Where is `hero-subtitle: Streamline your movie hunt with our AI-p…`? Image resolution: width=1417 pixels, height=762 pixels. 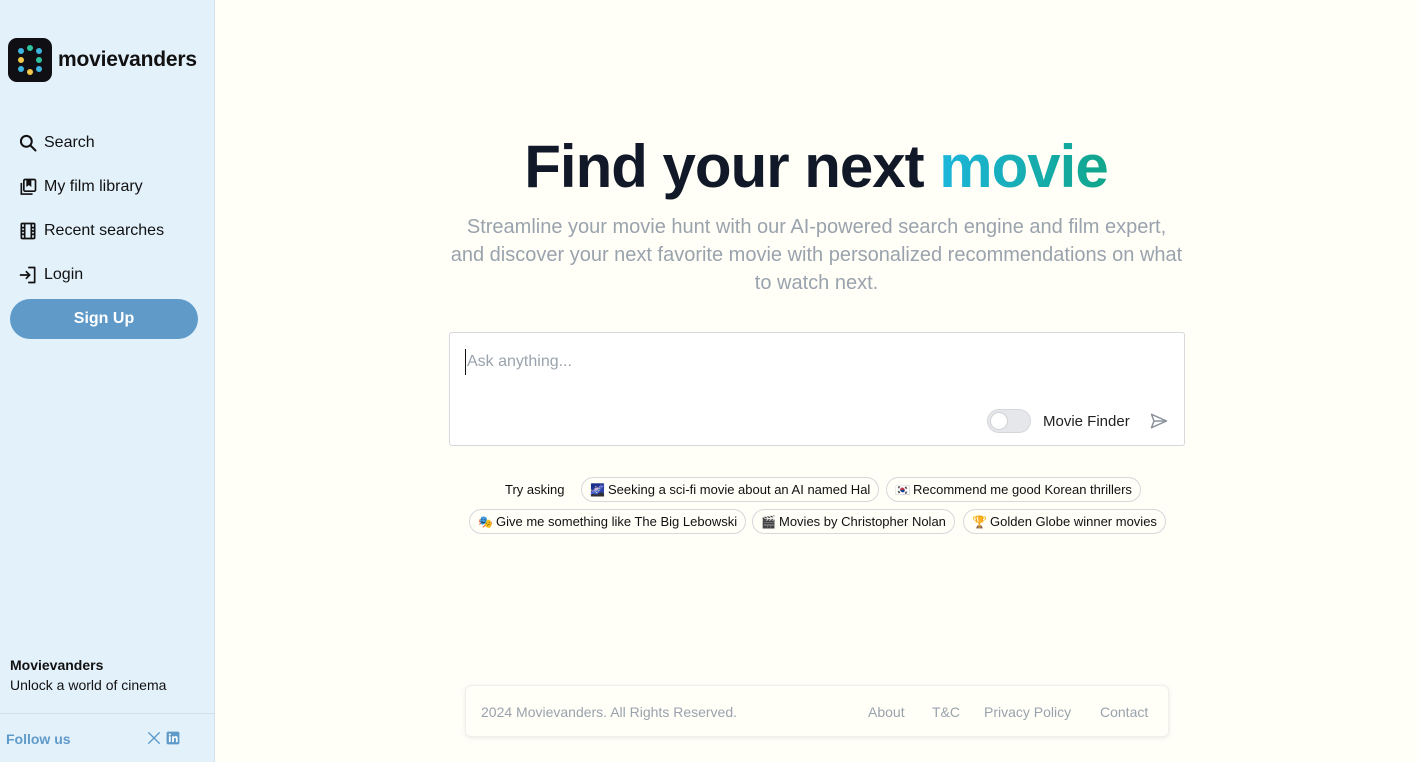
hero-subtitle: Streamline your movie hunt with our AI-p… is located at coordinates (816, 255).